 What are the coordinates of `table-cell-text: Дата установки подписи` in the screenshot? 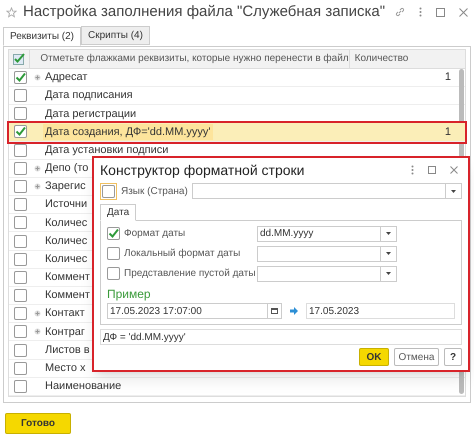 It's located at (106, 150).